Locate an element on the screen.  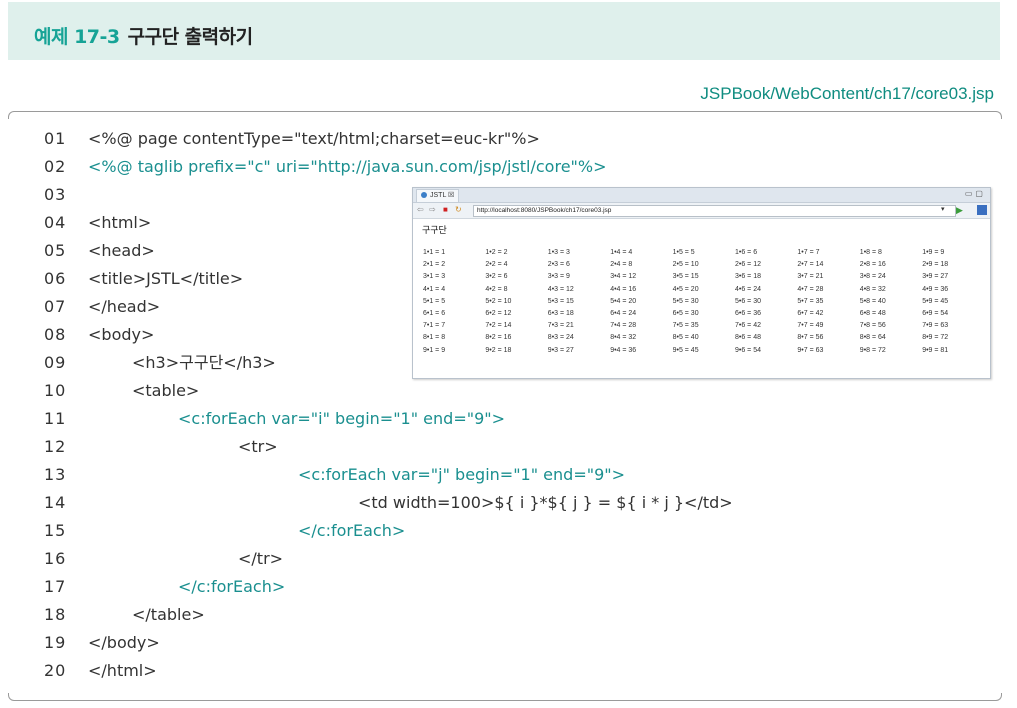
table-cell: 8•8 = 64 is located at coordinates (872, 338).